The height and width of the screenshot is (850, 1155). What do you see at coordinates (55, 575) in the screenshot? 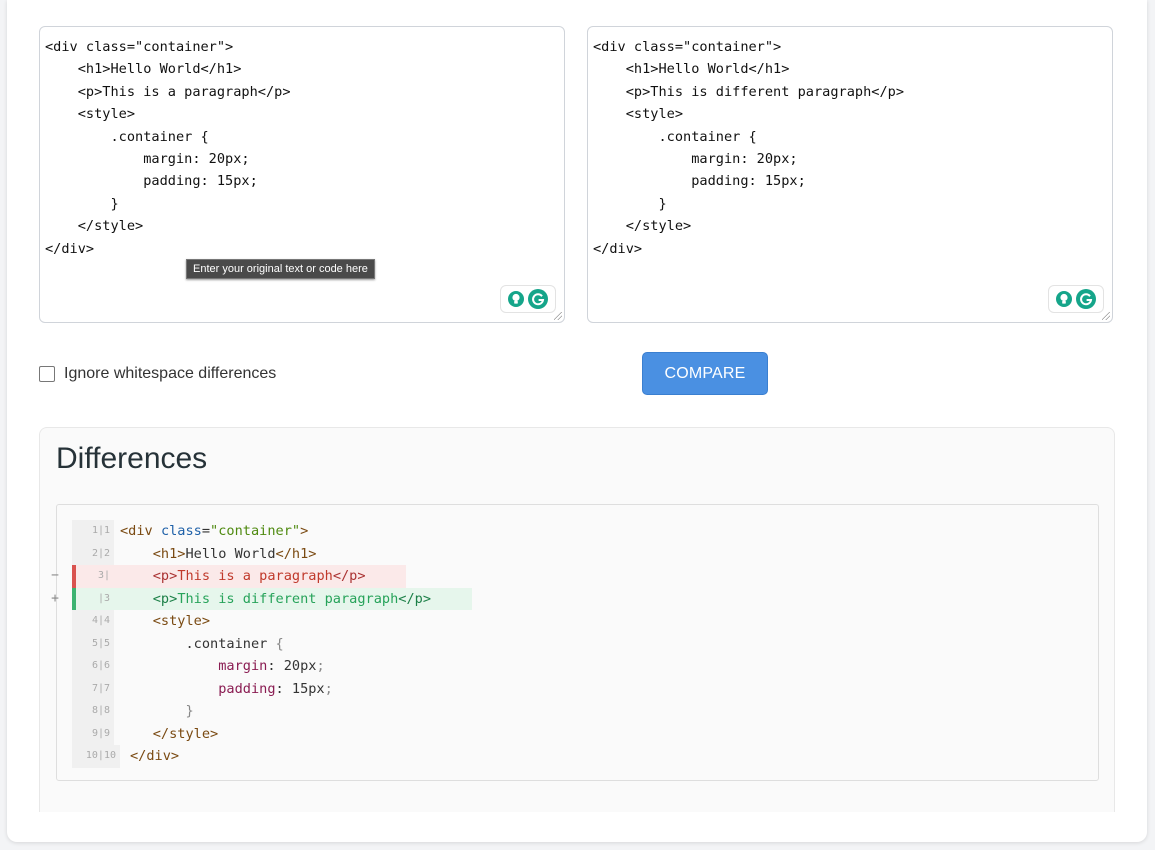
I see `minus-icon: −` at bounding box center [55, 575].